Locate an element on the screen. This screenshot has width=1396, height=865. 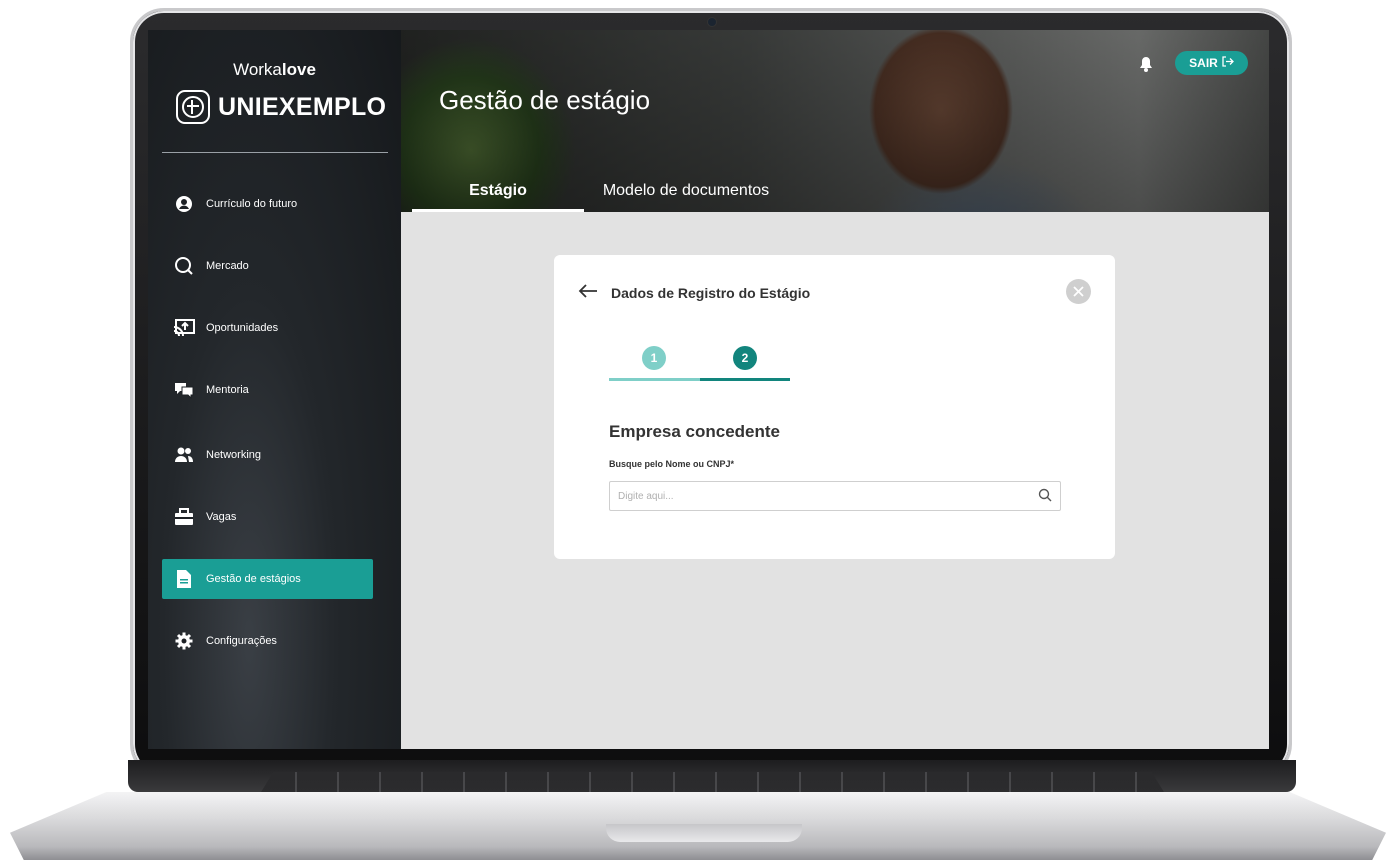
sidebar-item-curriculo: Currículo do futuro is located at coordinates (267, 204).